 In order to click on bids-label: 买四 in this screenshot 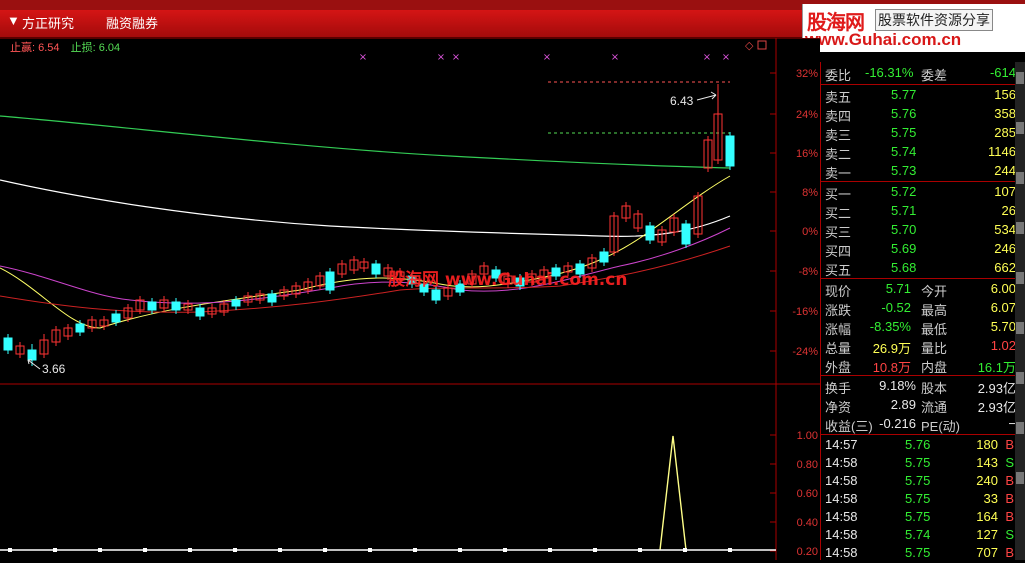, I will do `click(838, 251)`.